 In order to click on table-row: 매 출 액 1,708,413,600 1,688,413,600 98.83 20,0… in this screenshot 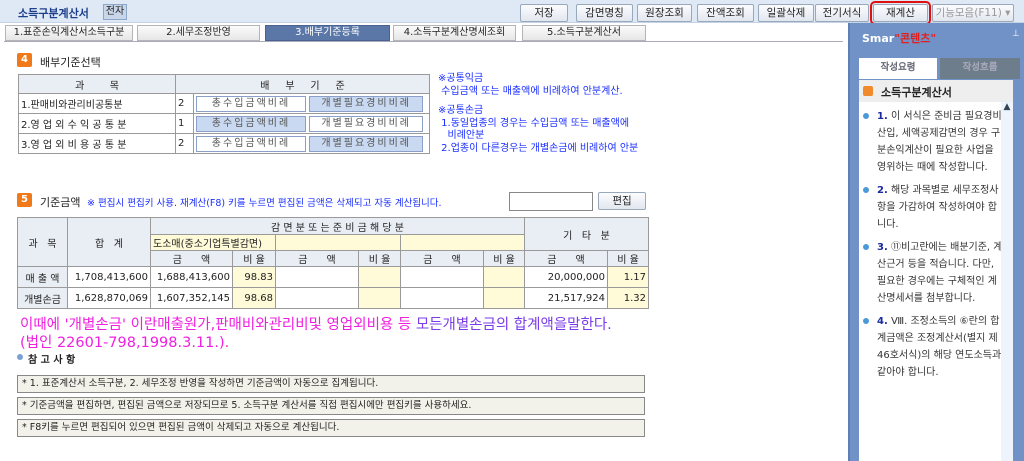, I will do `click(333, 277)`.